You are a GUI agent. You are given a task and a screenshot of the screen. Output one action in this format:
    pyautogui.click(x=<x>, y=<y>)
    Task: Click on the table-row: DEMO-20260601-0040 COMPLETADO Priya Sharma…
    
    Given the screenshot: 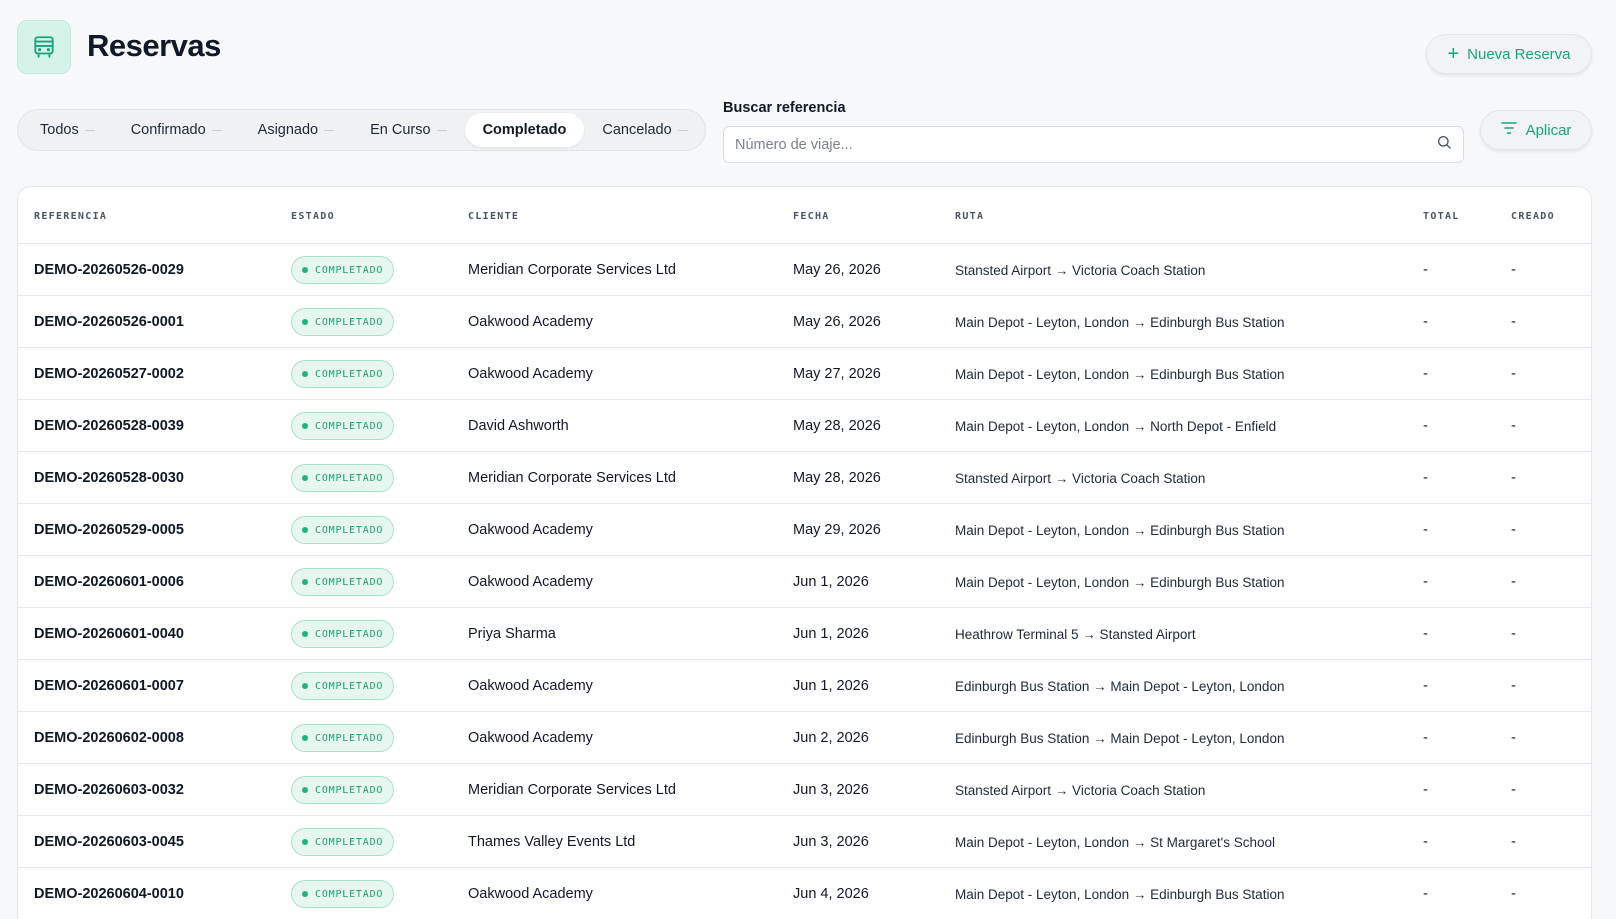 What is the action you would take?
    pyautogui.click(x=804, y=634)
    